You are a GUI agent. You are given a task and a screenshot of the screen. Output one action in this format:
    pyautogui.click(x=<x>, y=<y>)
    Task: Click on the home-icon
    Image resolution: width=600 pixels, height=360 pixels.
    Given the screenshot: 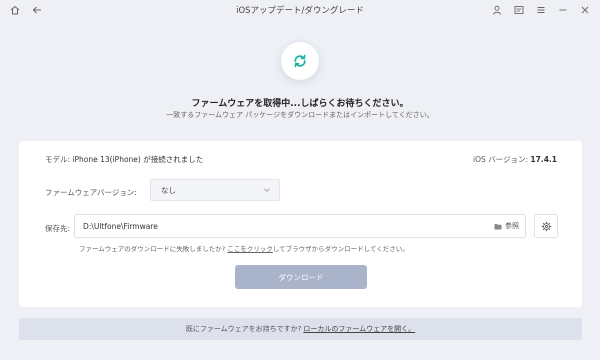 What is the action you would take?
    pyautogui.click(x=15, y=10)
    